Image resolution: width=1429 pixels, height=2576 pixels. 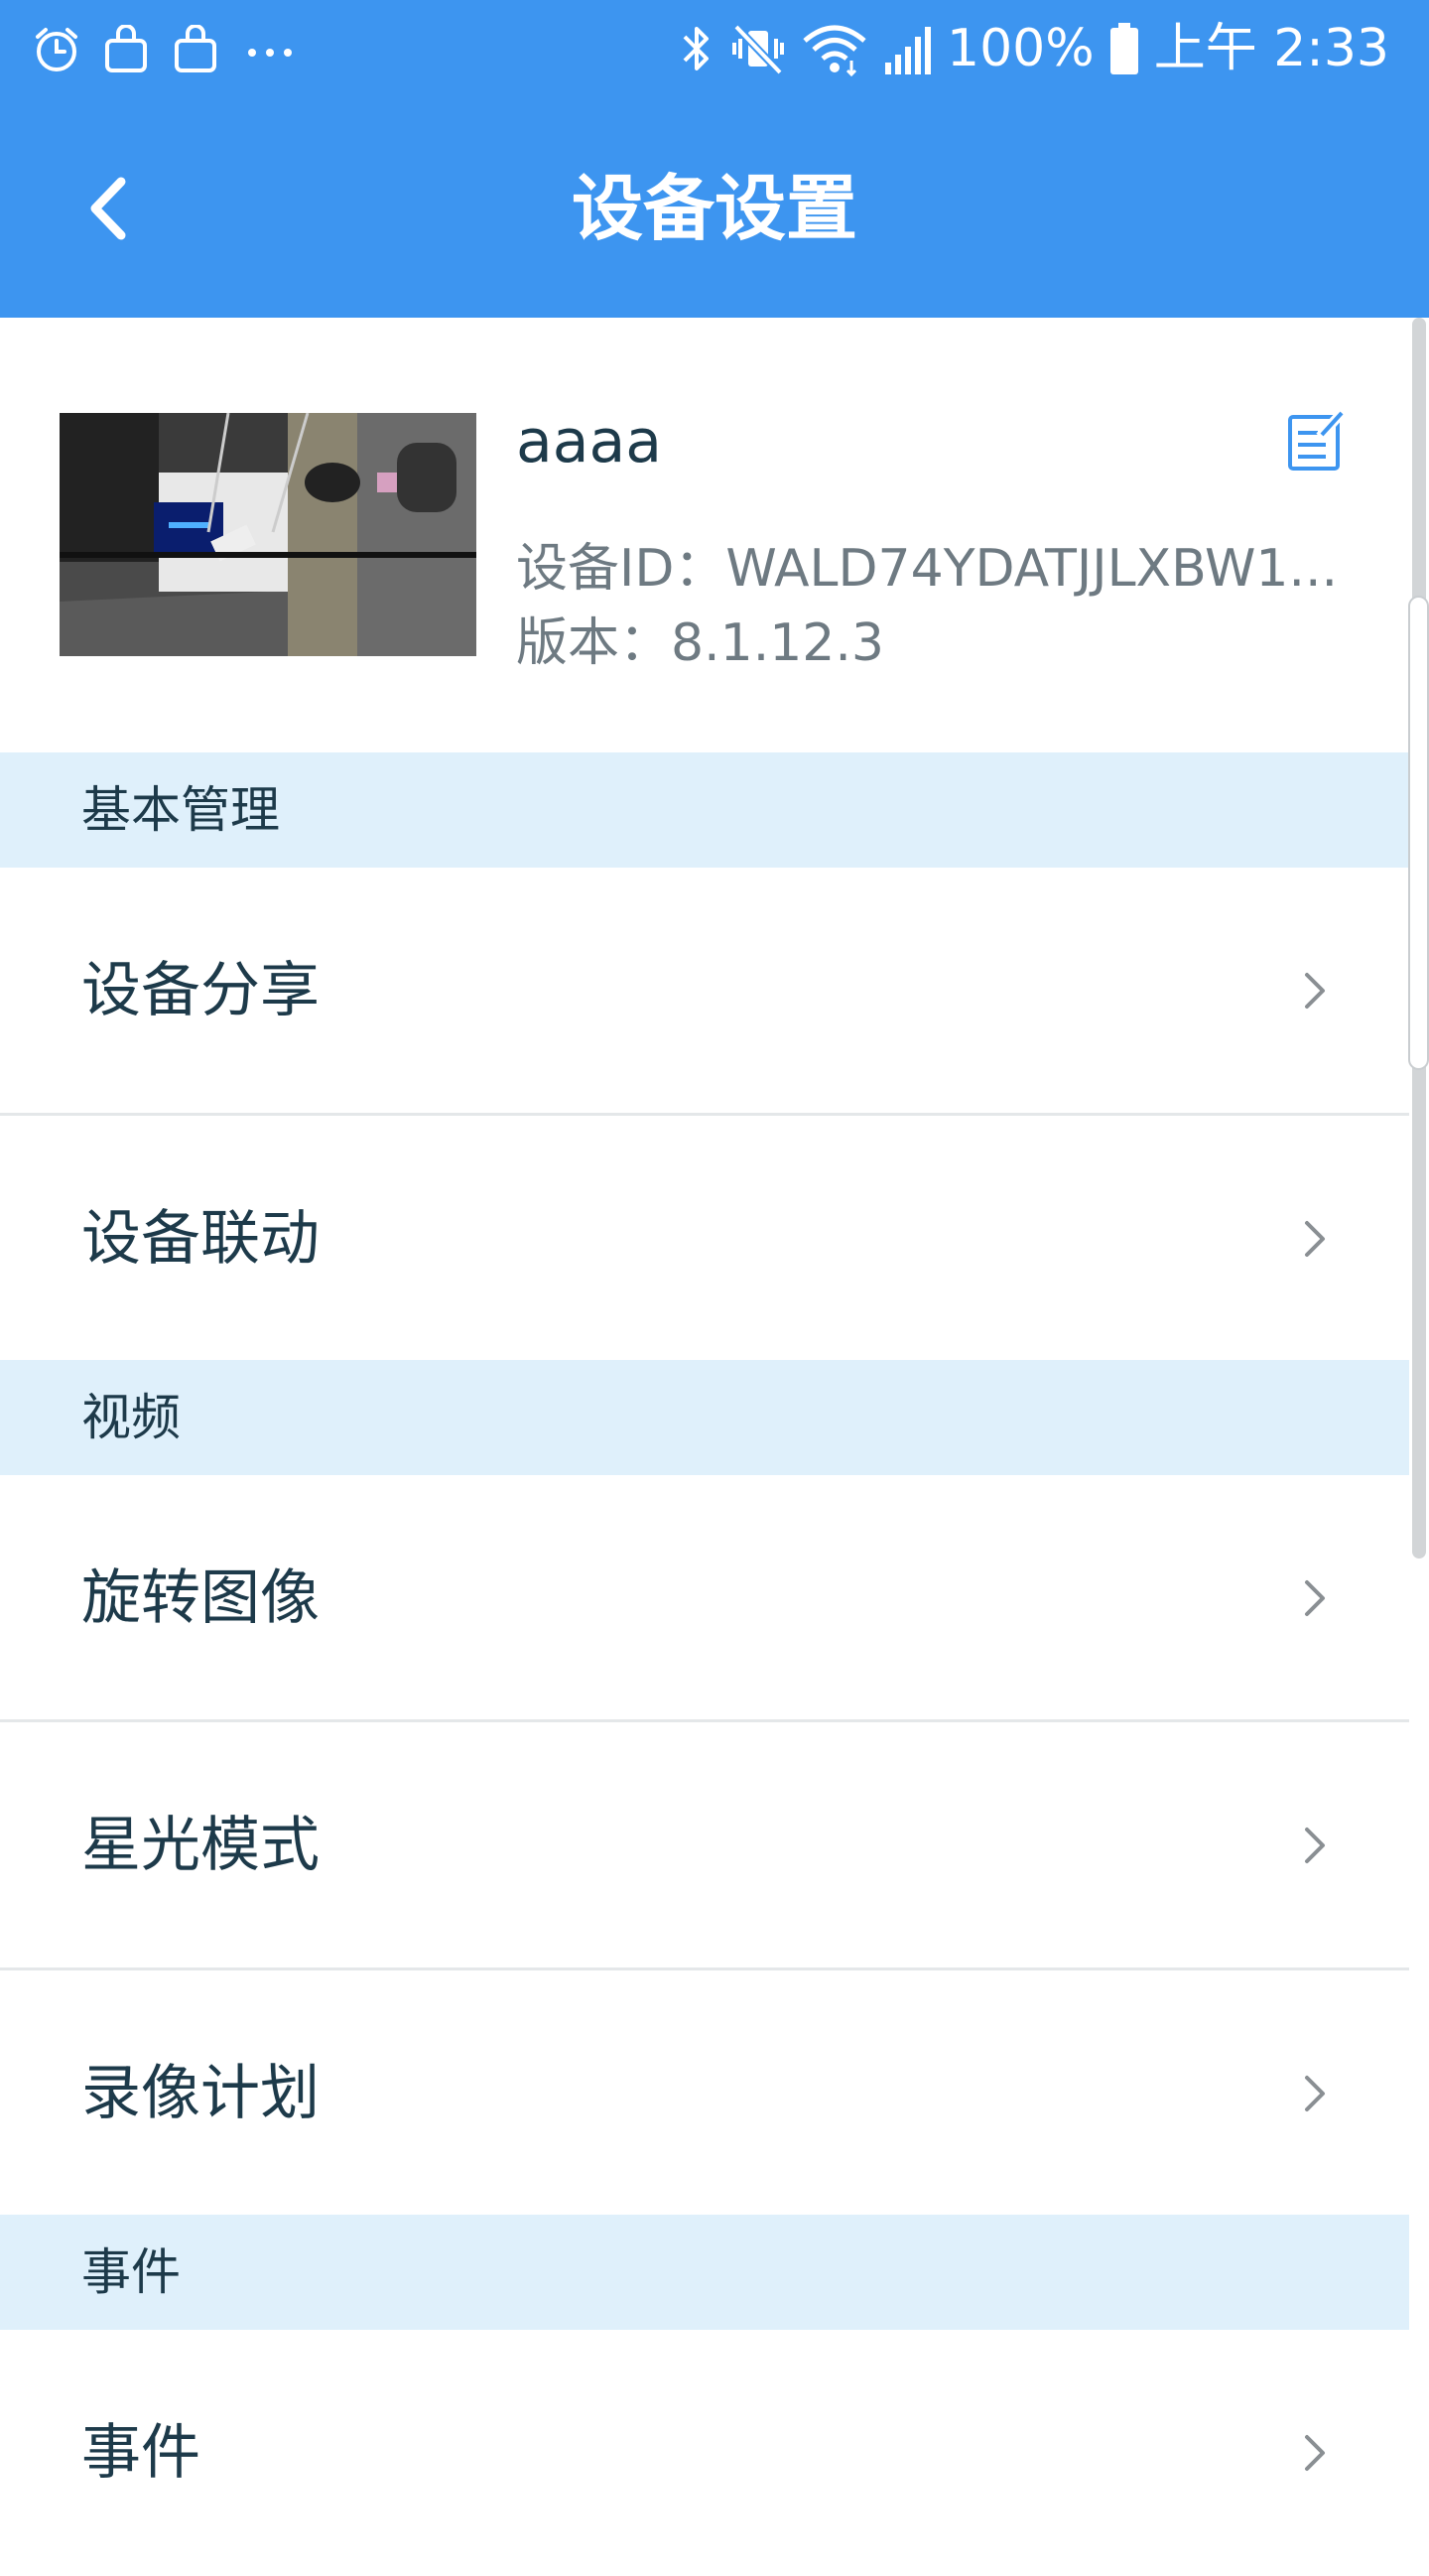 What do you see at coordinates (589, 441) in the screenshot?
I see `device-name: aaaa` at bounding box center [589, 441].